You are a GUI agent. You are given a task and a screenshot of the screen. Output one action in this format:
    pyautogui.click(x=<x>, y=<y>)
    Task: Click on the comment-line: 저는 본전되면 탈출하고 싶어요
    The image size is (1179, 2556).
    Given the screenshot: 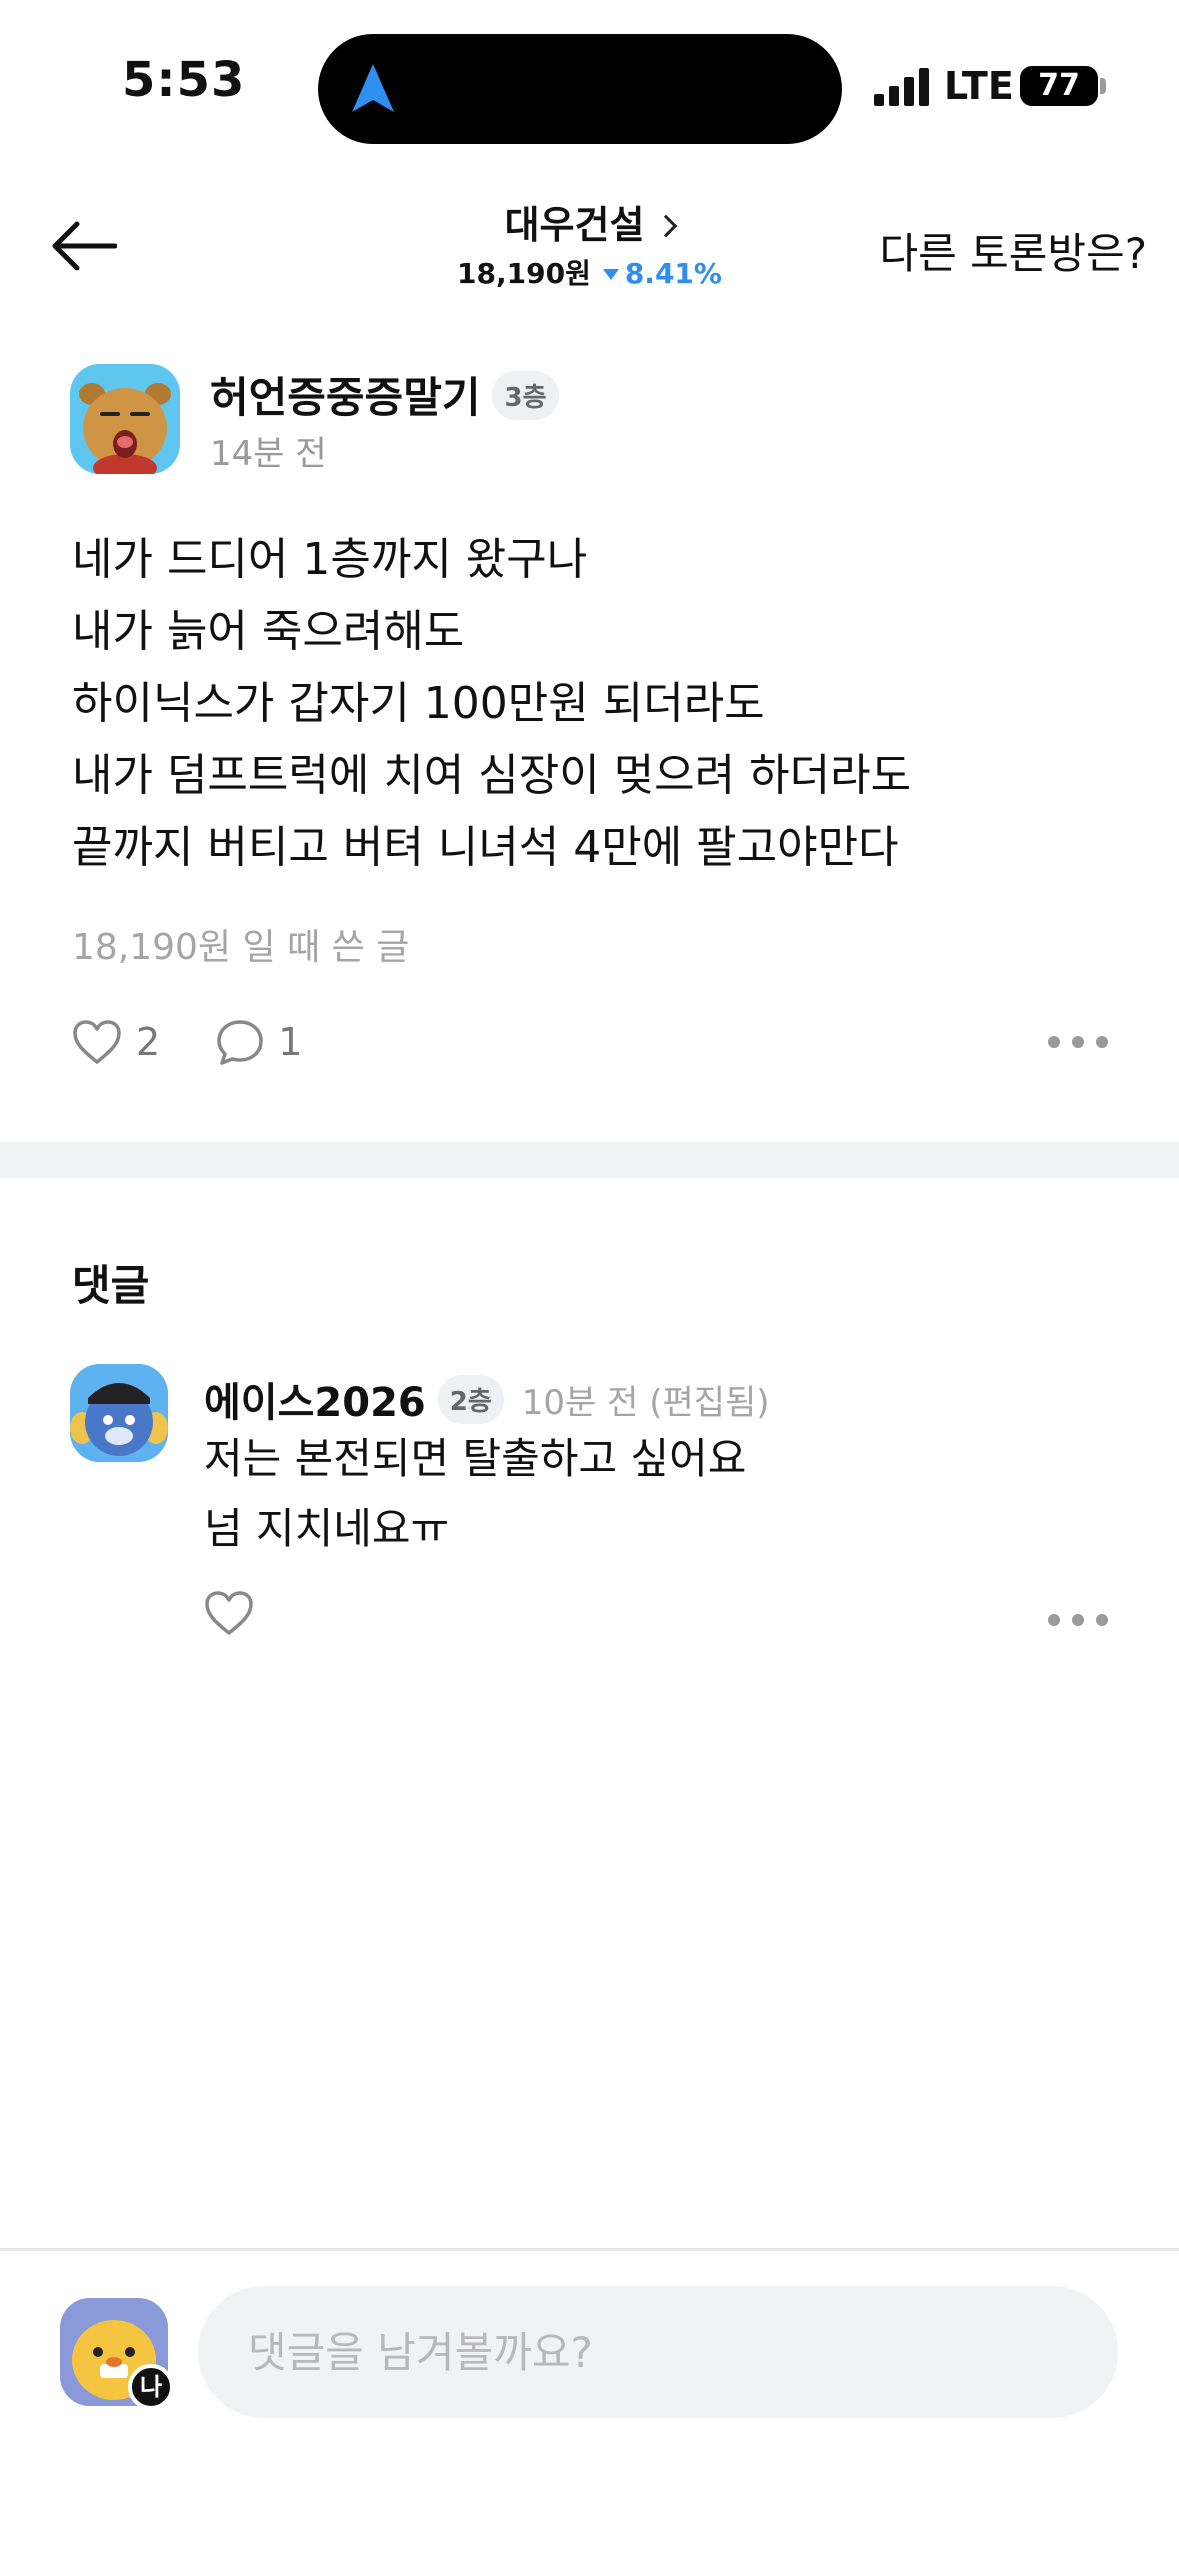 What is the action you would take?
    pyautogui.click(x=475, y=1458)
    